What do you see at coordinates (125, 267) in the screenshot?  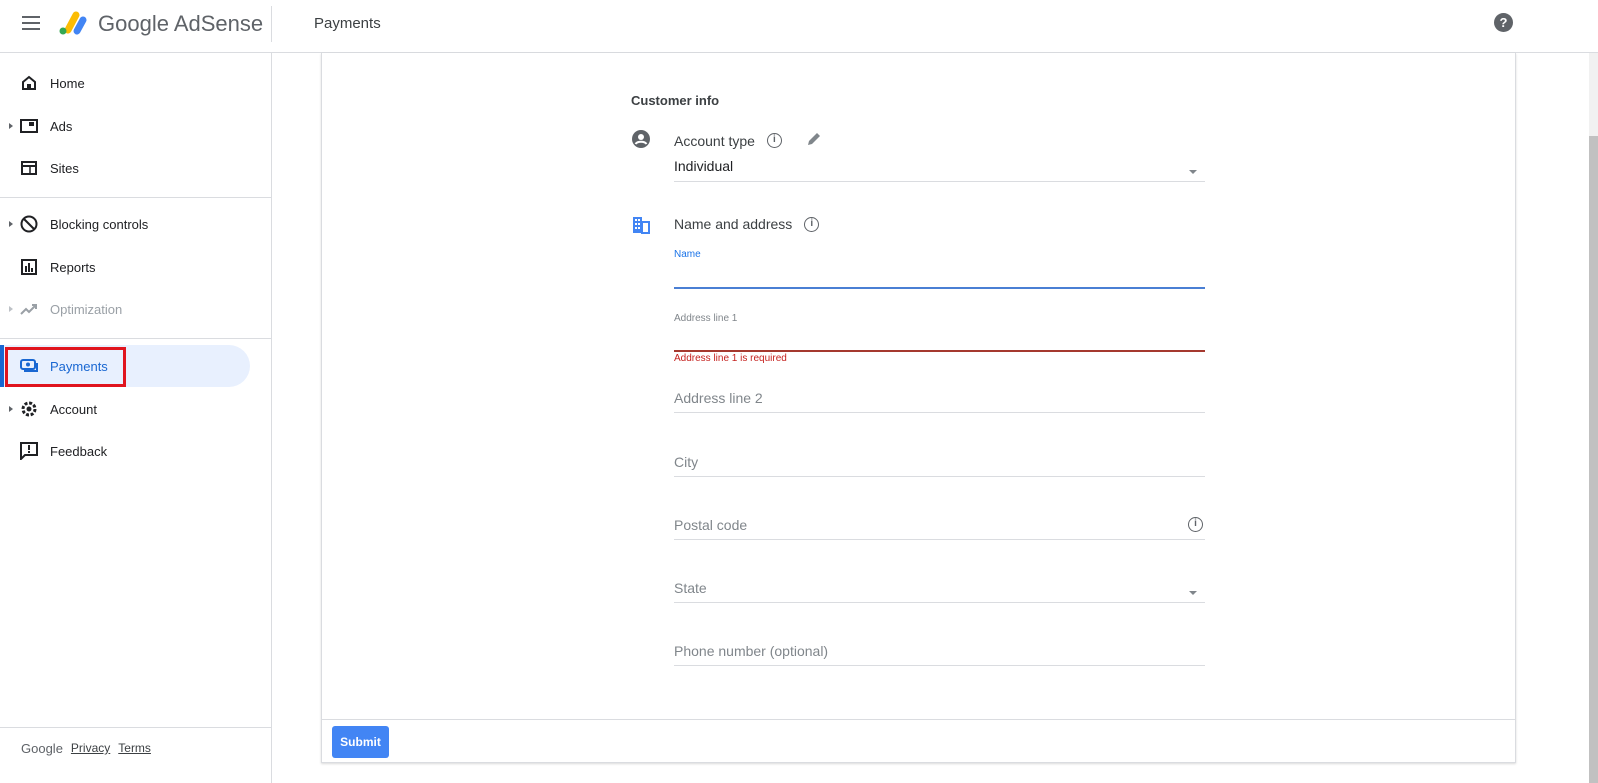 I see `sidebar-item-reports: Reports` at bounding box center [125, 267].